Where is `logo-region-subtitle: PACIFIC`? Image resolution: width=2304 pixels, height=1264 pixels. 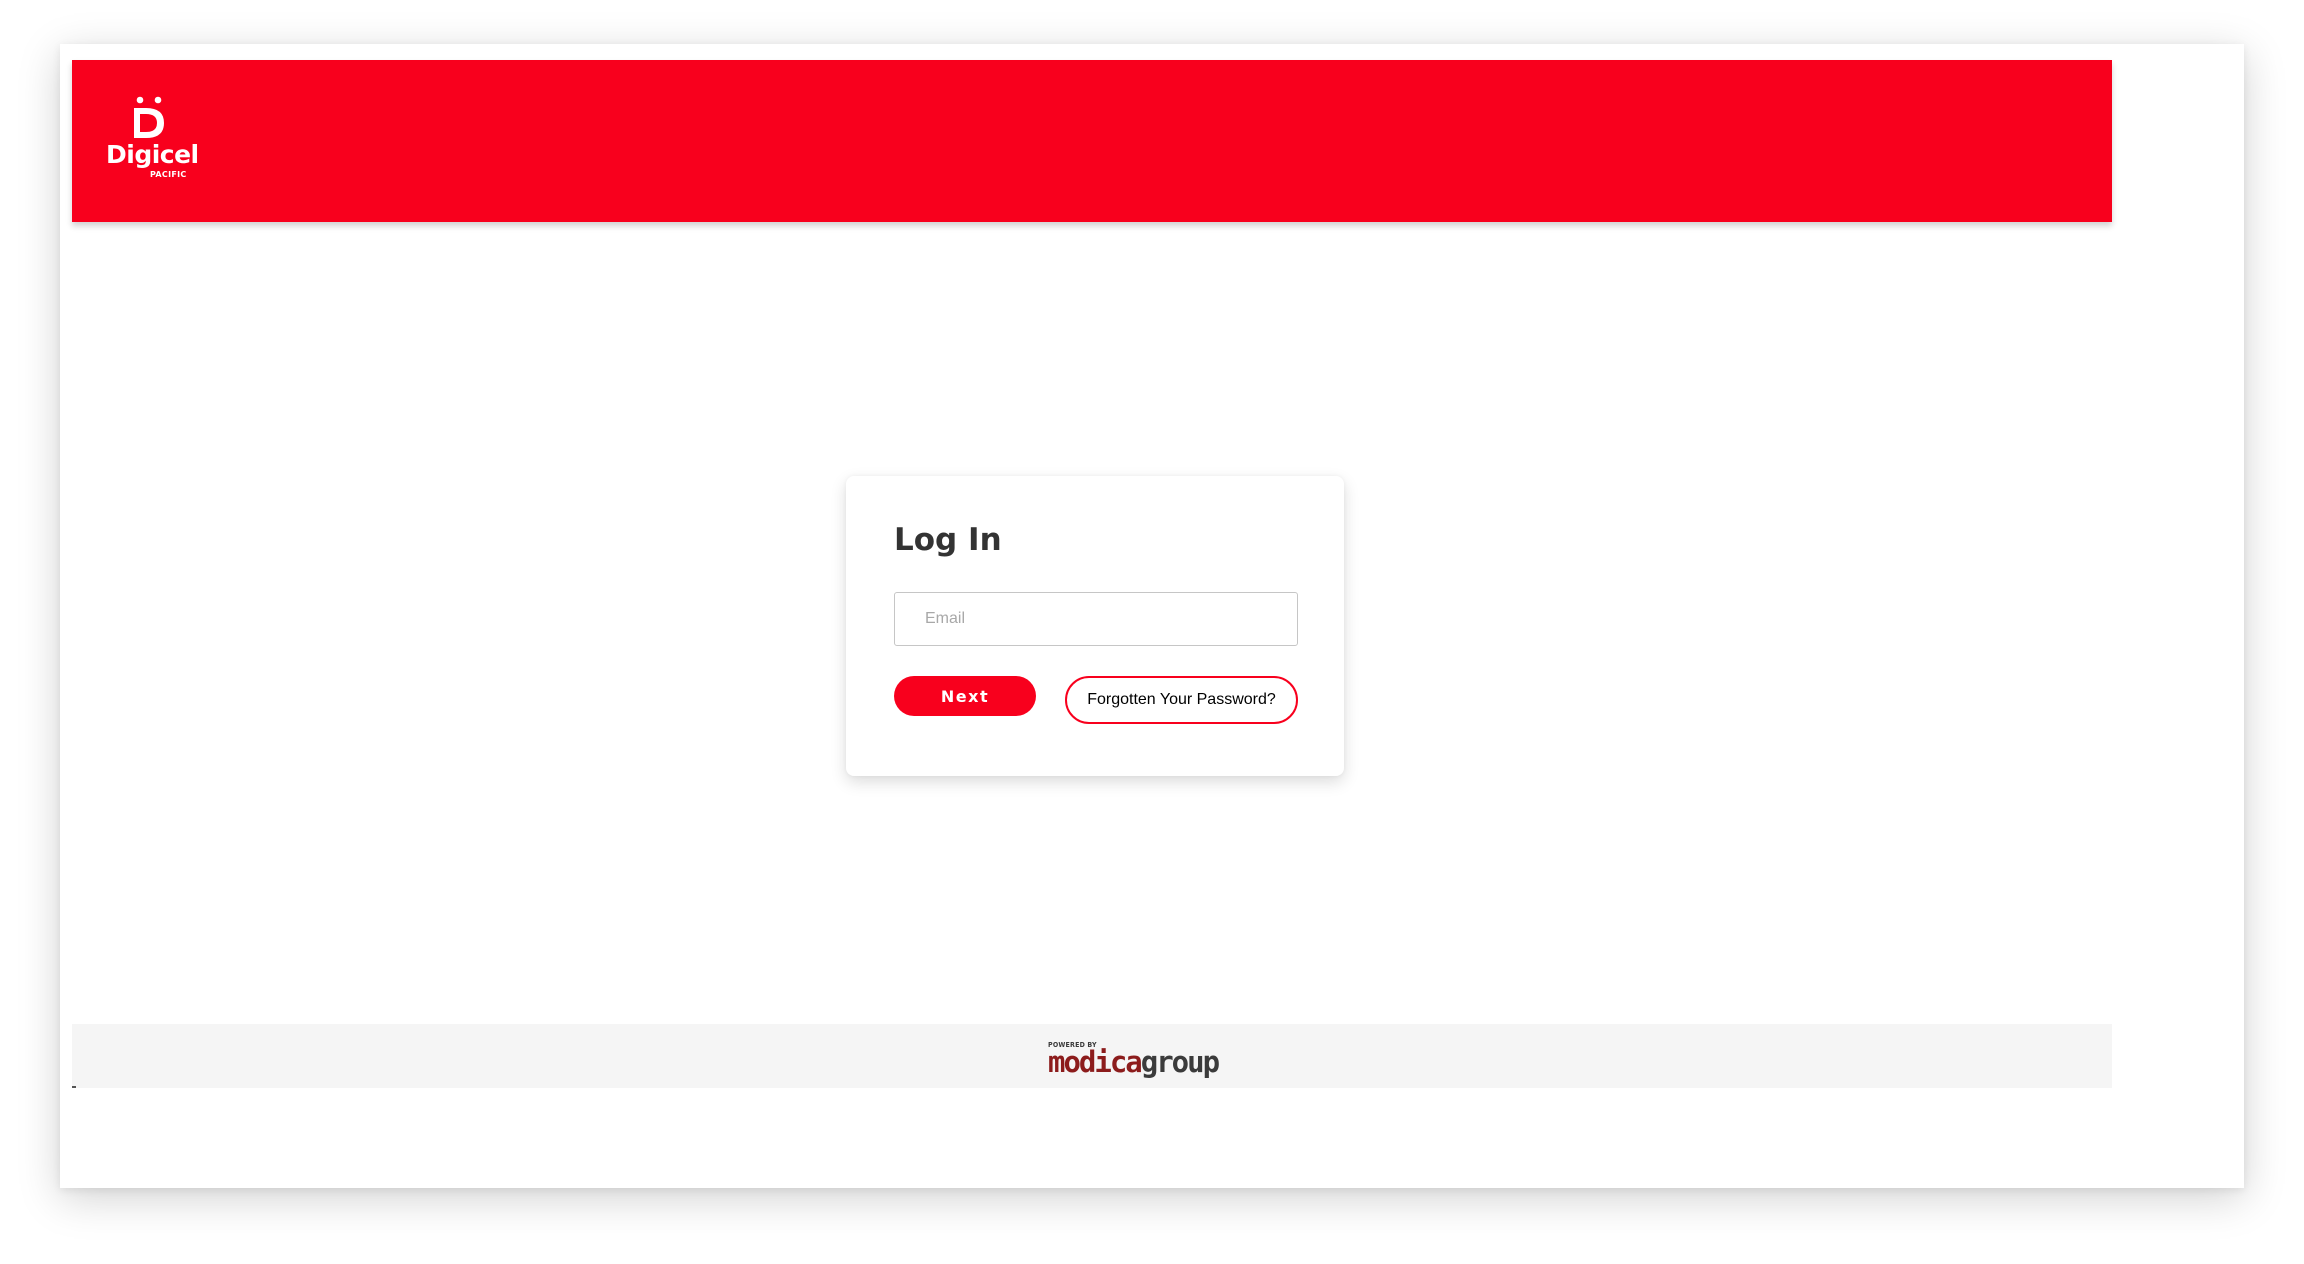 logo-region-subtitle: PACIFIC is located at coordinates (168, 174).